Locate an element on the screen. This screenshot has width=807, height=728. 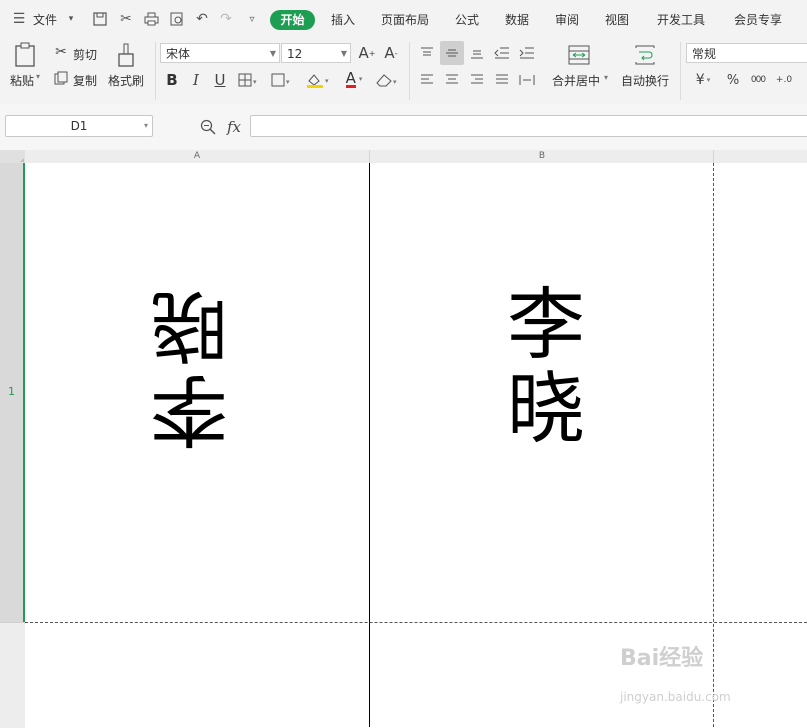
thousands-separator-icon: 000 is located at coordinates (758, 80).